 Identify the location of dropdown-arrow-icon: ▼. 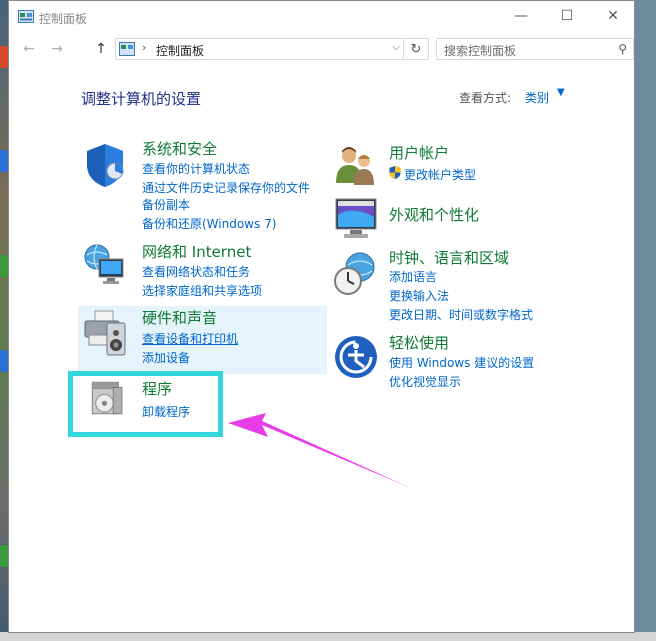
(561, 92).